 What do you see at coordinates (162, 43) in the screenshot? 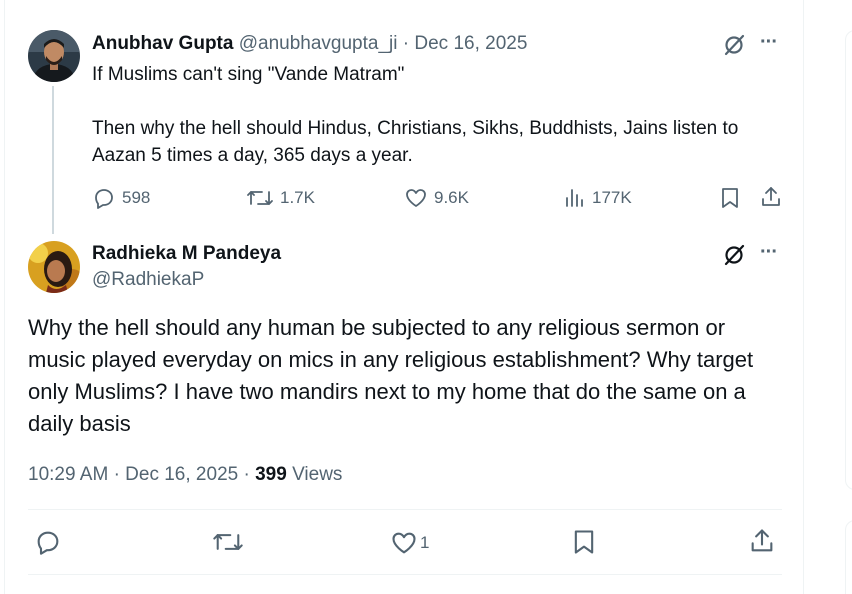
I see `author-name: Anubhav Gupta` at bounding box center [162, 43].